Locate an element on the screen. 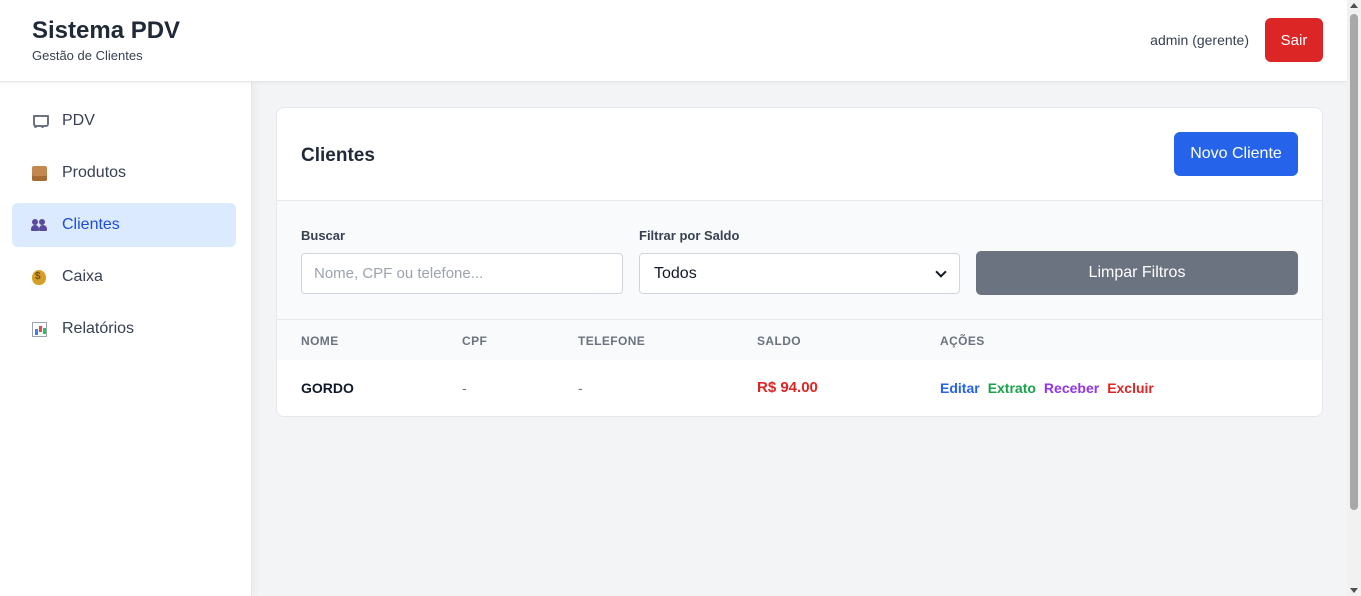 This screenshot has height=596, width=1361. clear-filters-button: Limpar Filtros is located at coordinates (1137, 273).